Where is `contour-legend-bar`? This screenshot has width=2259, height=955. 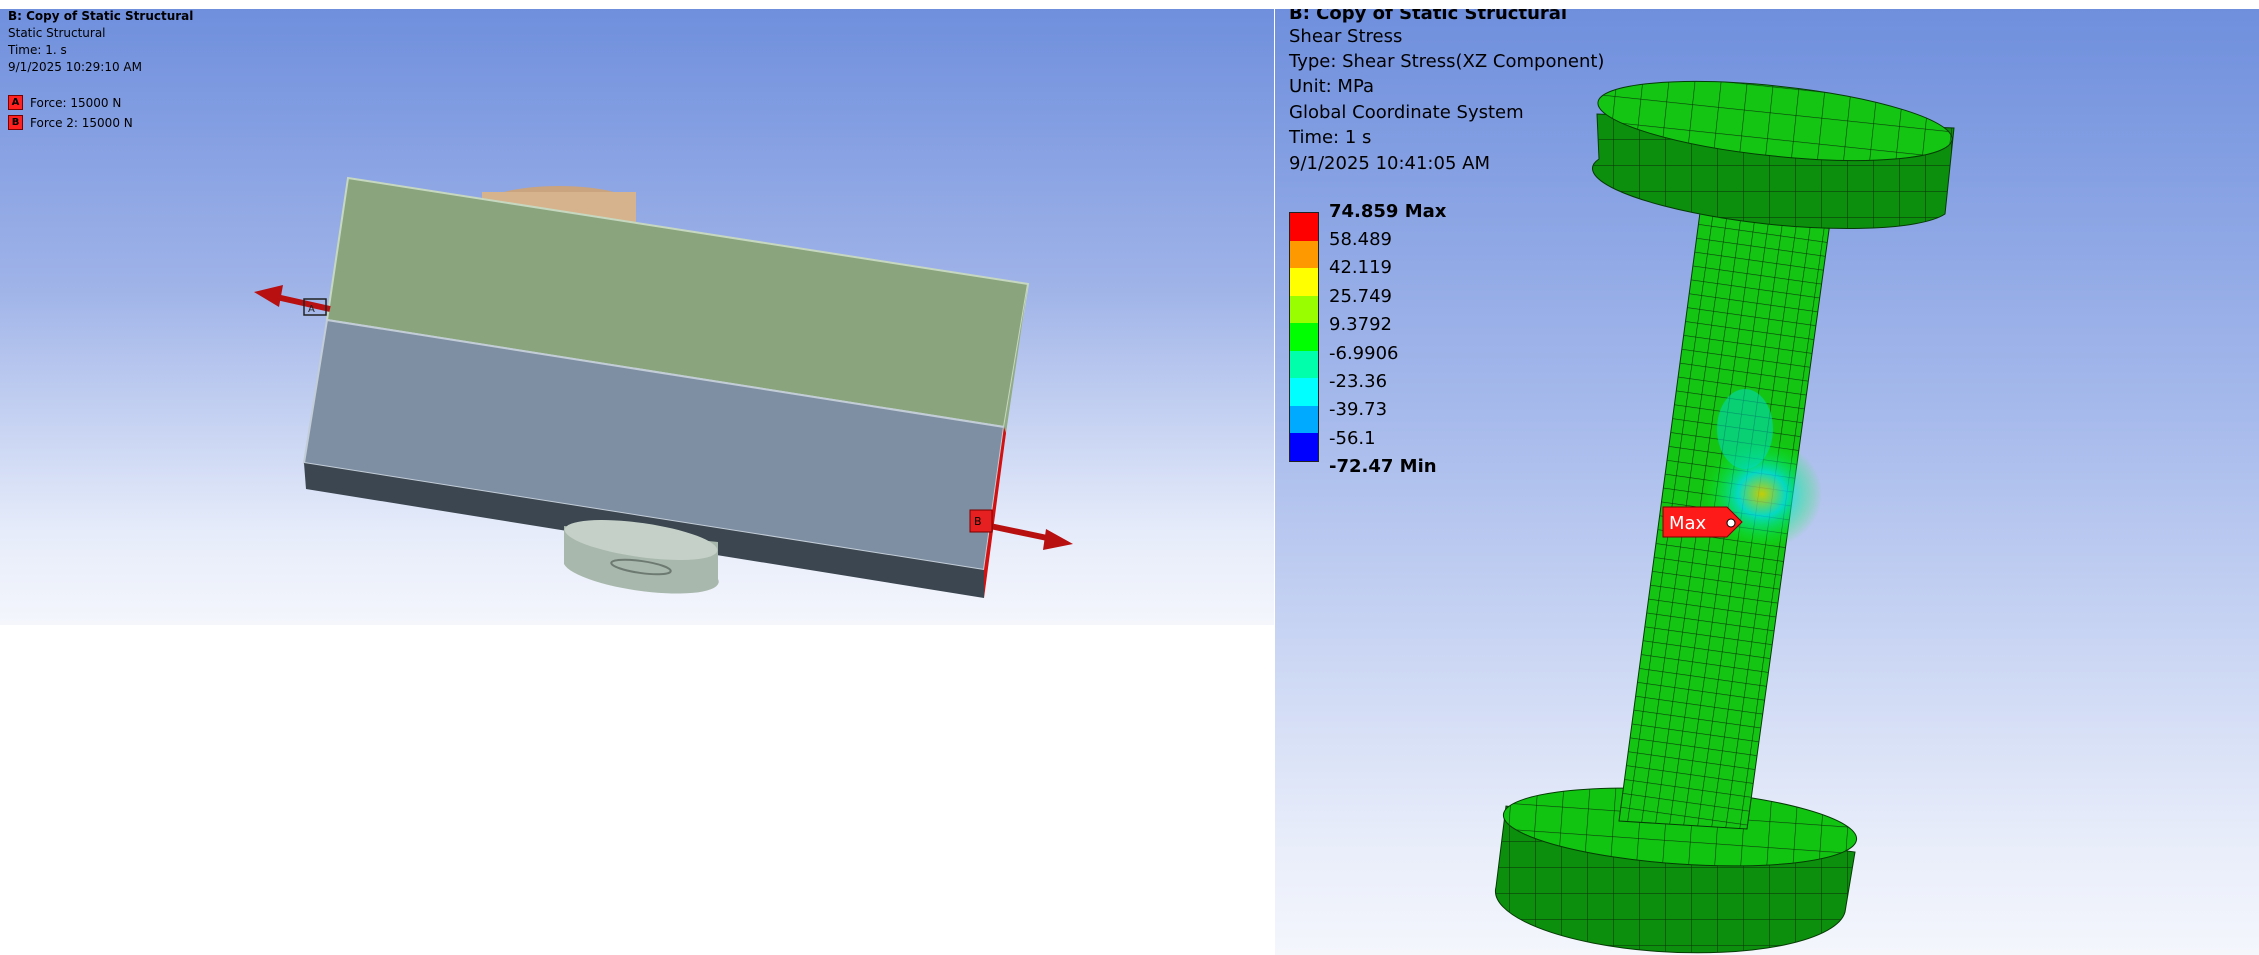
contour-legend-bar is located at coordinates (1304, 337).